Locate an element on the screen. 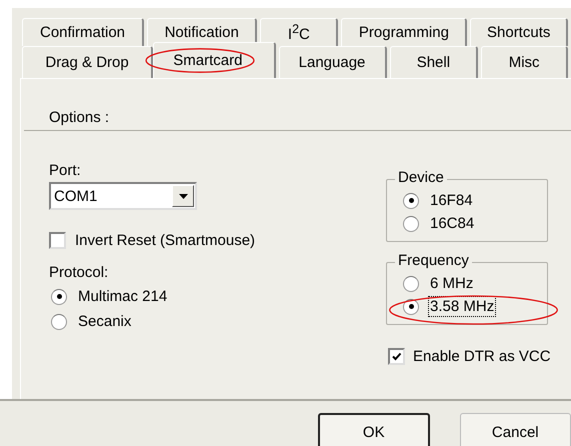 The image size is (571, 446). radio-label: 16F84 is located at coordinates (451, 201).